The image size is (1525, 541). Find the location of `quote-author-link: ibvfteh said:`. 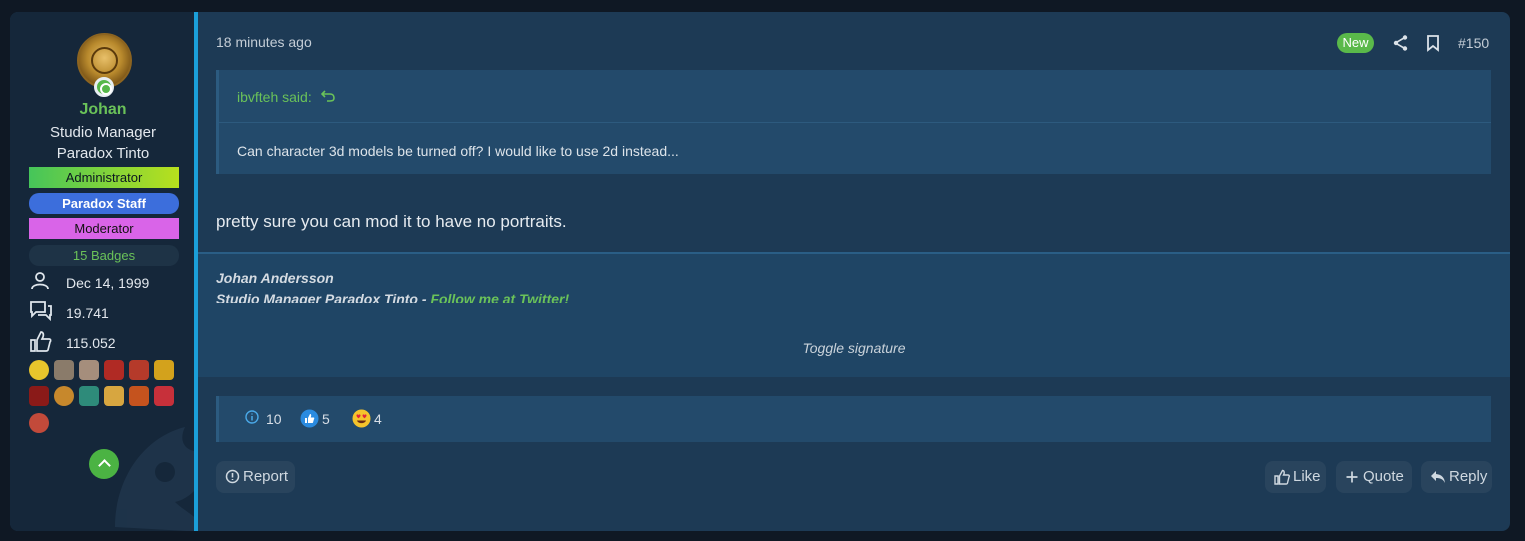

quote-author-link: ibvfteh said: is located at coordinates (286, 97).